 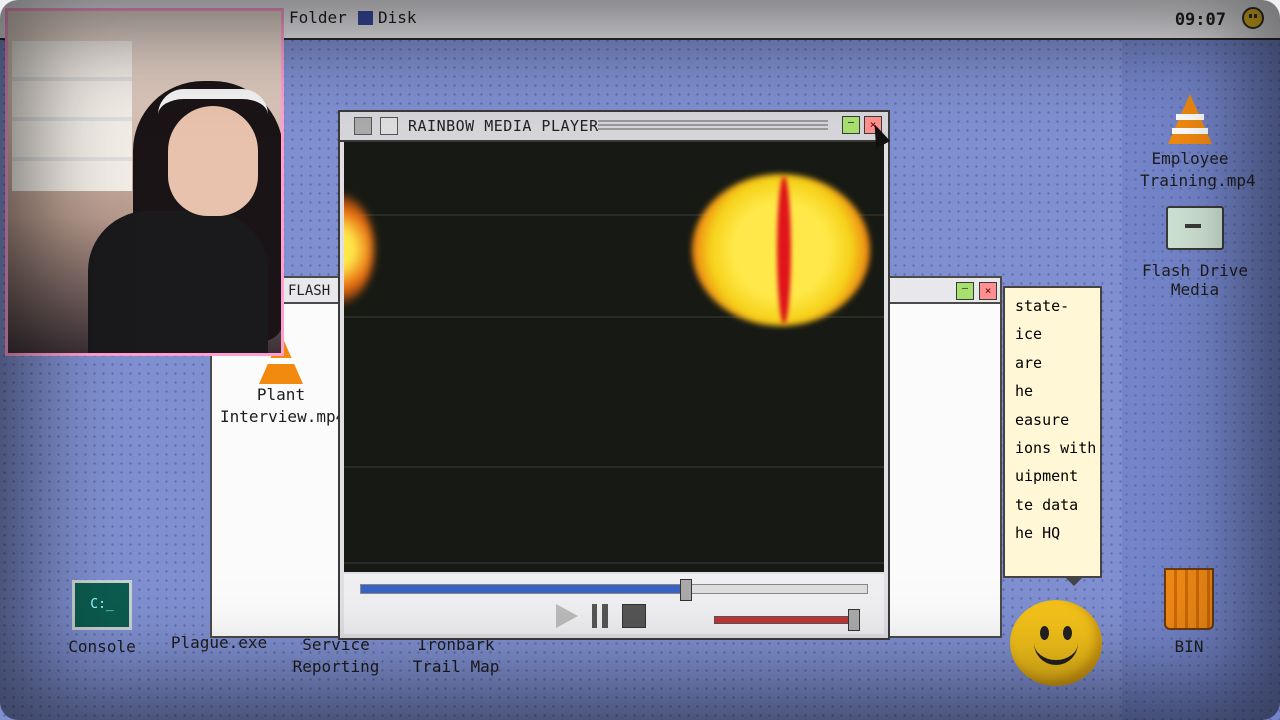 I want to click on menu-disk: Disk, so click(x=387, y=17).